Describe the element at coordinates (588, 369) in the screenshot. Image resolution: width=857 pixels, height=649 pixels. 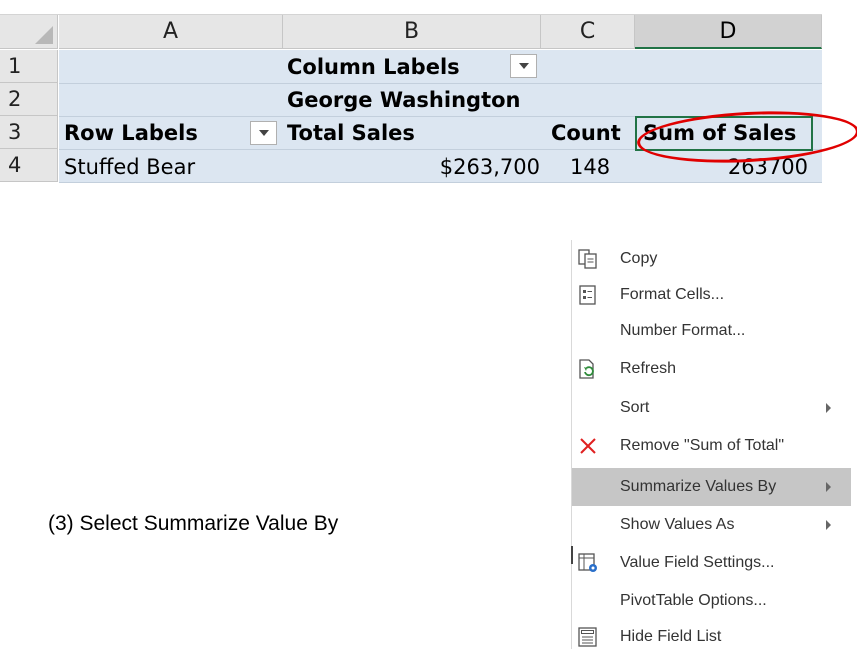
I see `refresh-icon` at that location.